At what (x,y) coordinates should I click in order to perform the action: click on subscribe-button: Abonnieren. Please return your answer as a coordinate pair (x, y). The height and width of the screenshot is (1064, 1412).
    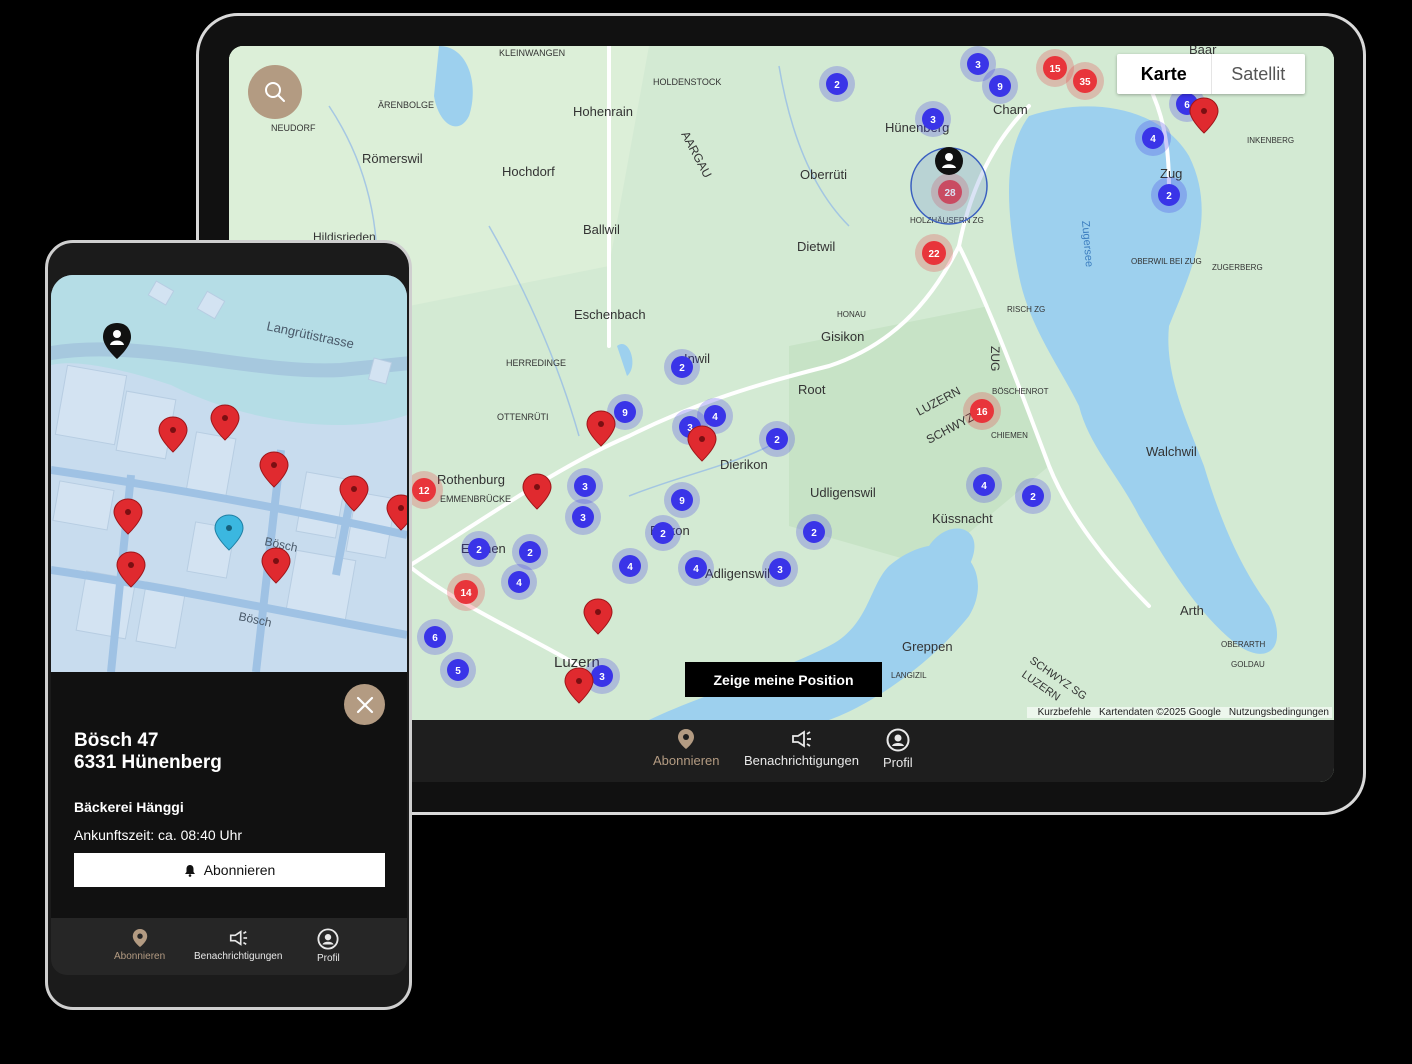
    Looking at the image, I should click on (229, 870).